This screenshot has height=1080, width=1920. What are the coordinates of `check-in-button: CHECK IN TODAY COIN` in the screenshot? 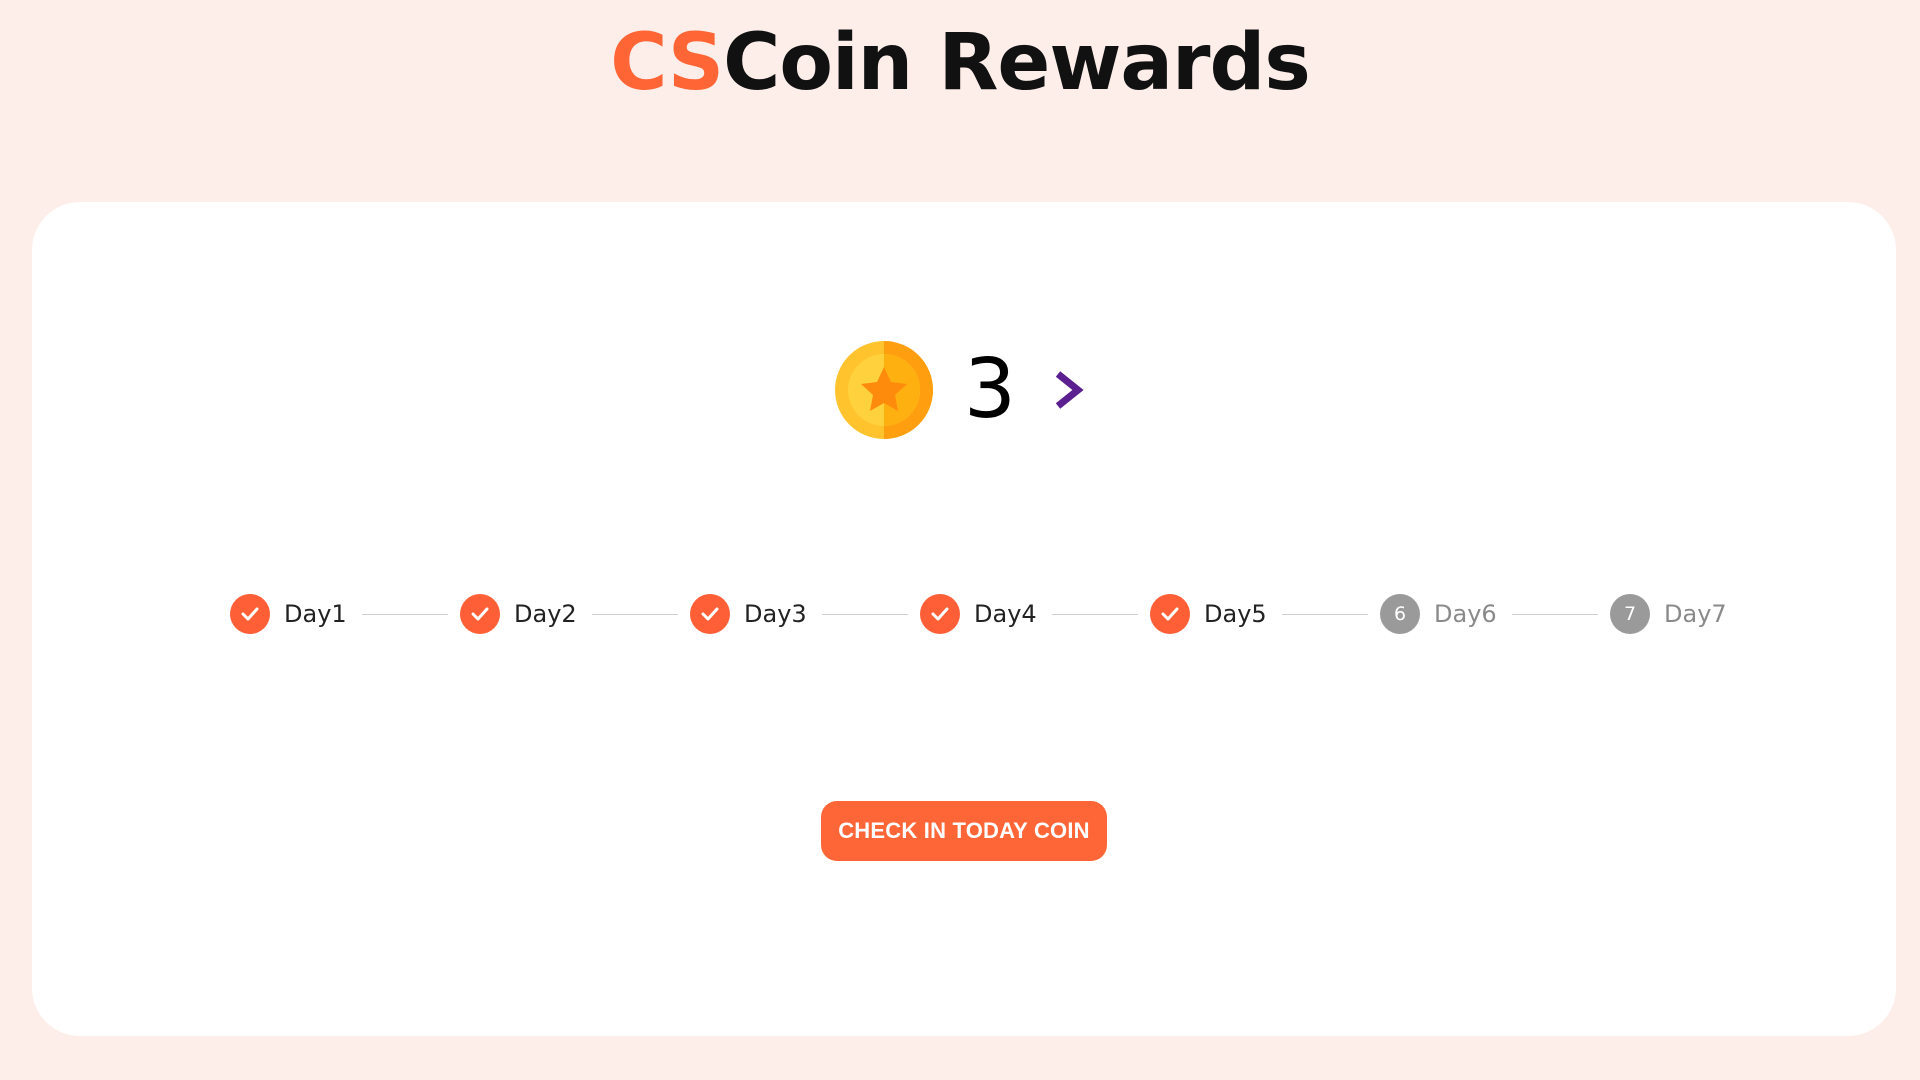 It's located at (964, 831).